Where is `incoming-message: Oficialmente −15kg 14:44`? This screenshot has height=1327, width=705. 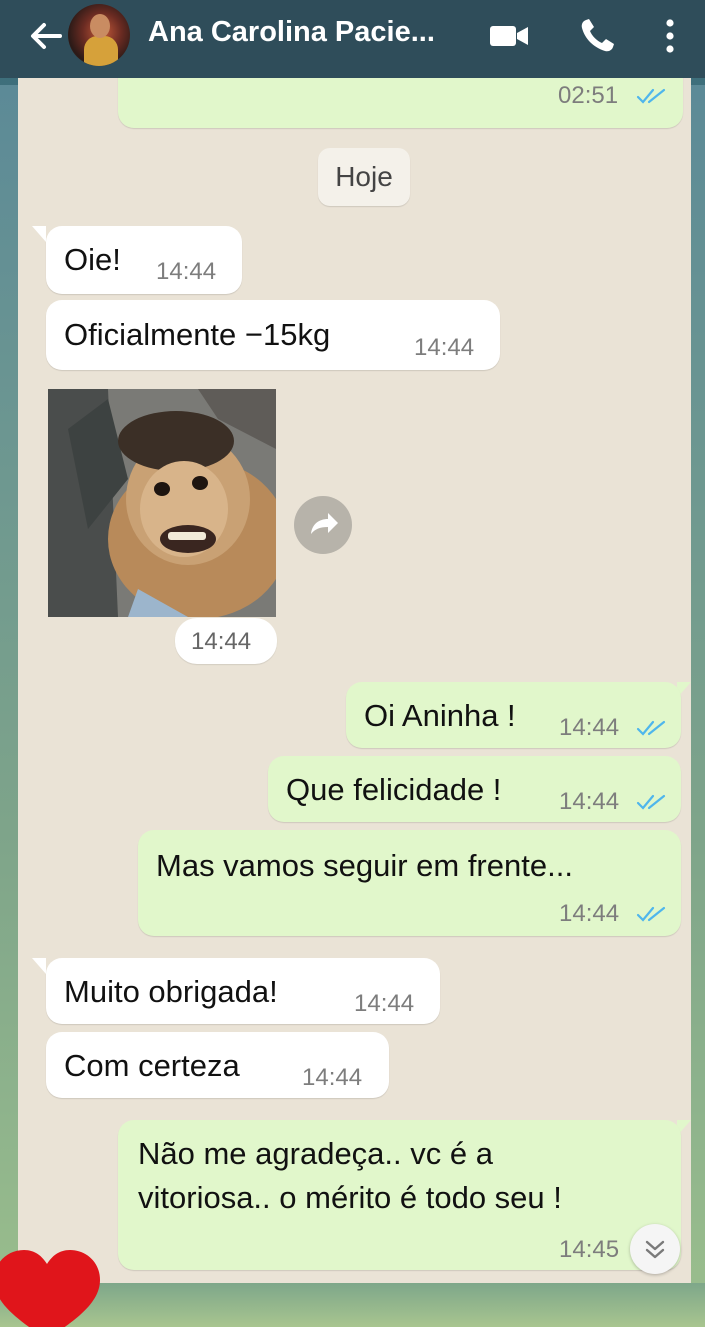
incoming-message: Oficialmente −15kg 14:44 is located at coordinates (273, 335).